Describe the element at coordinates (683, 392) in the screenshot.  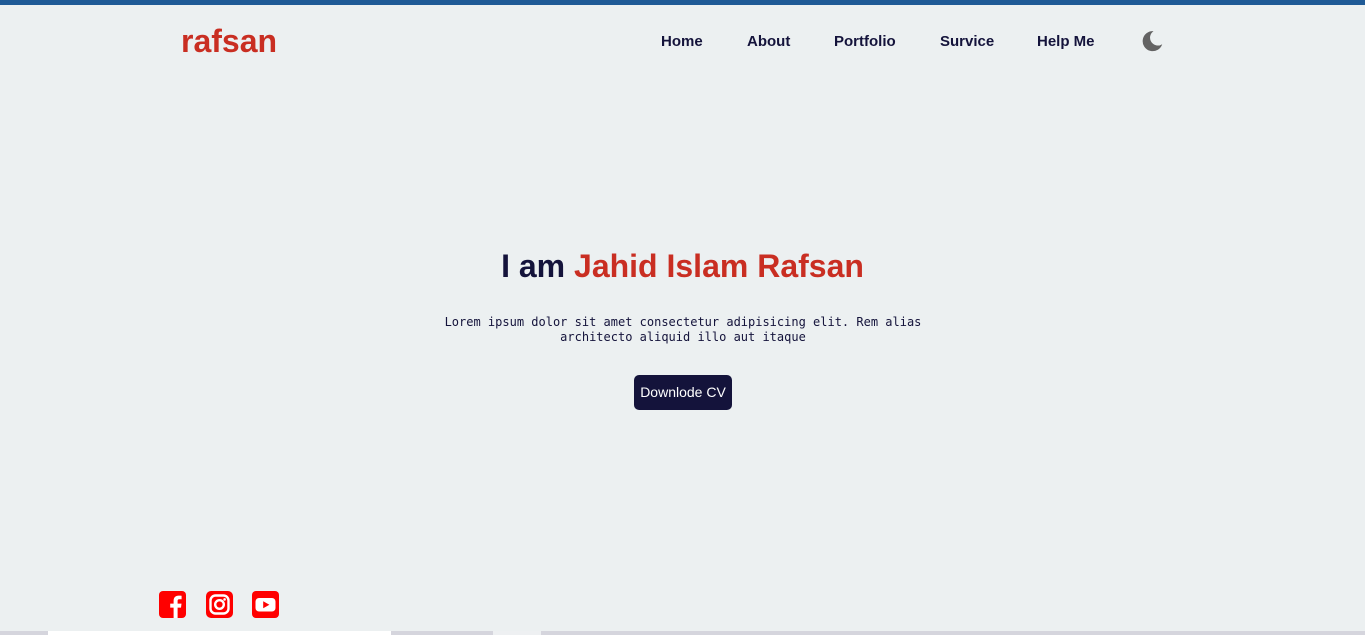
I see `download-cv-button: Downlode CV` at that location.